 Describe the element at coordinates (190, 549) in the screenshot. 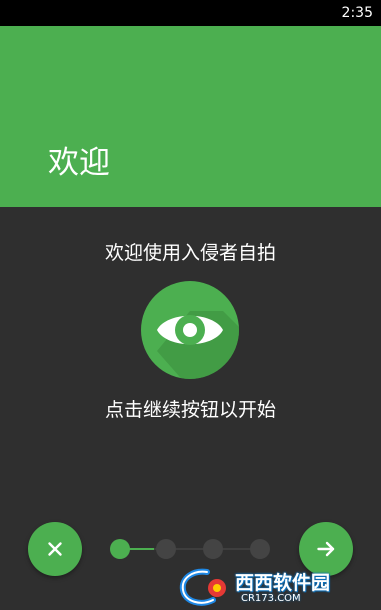

I see `page-indicator` at that location.